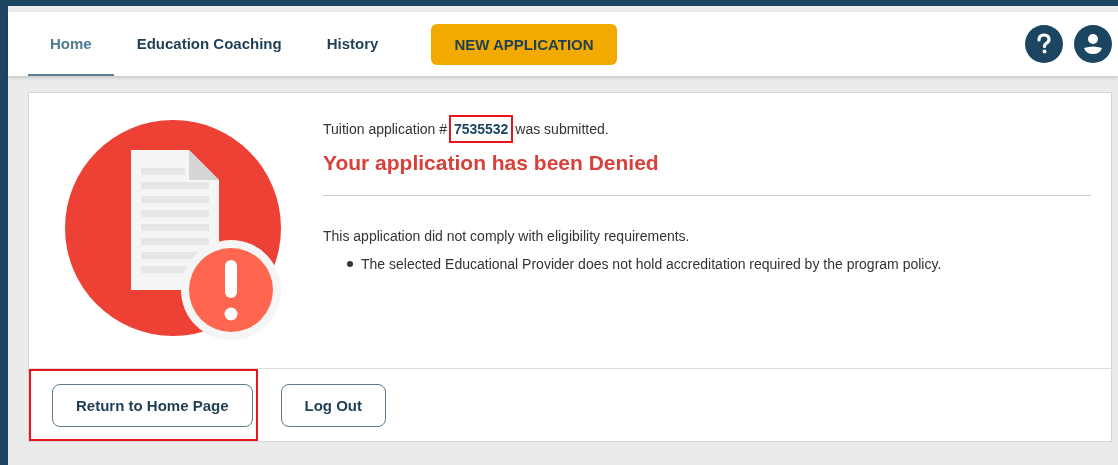 The height and width of the screenshot is (465, 1118). I want to click on bullet-icon, so click(350, 264).